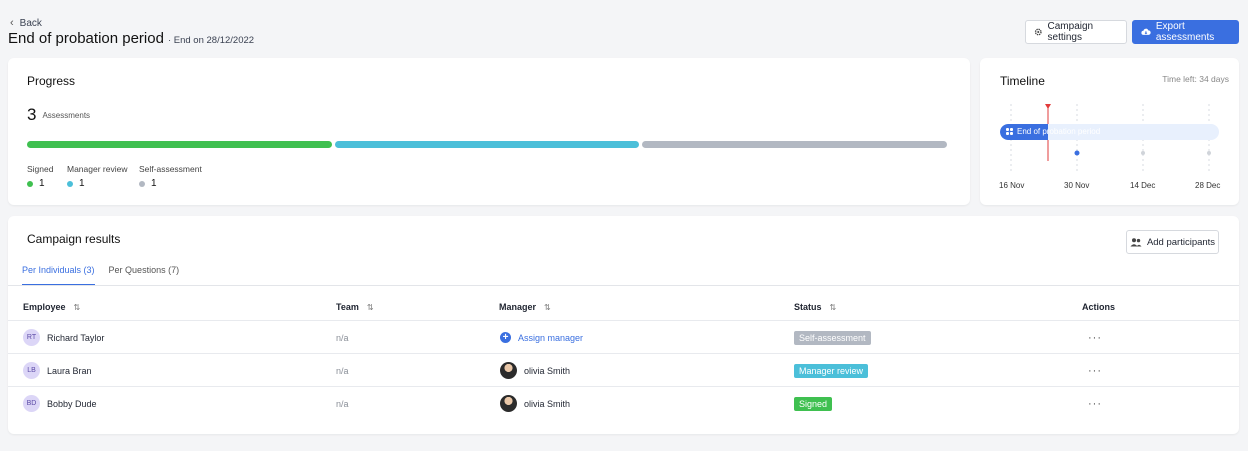 This screenshot has width=1248, height=451. Describe the element at coordinates (1136, 241) in the screenshot. I see `people-icon` at that location.